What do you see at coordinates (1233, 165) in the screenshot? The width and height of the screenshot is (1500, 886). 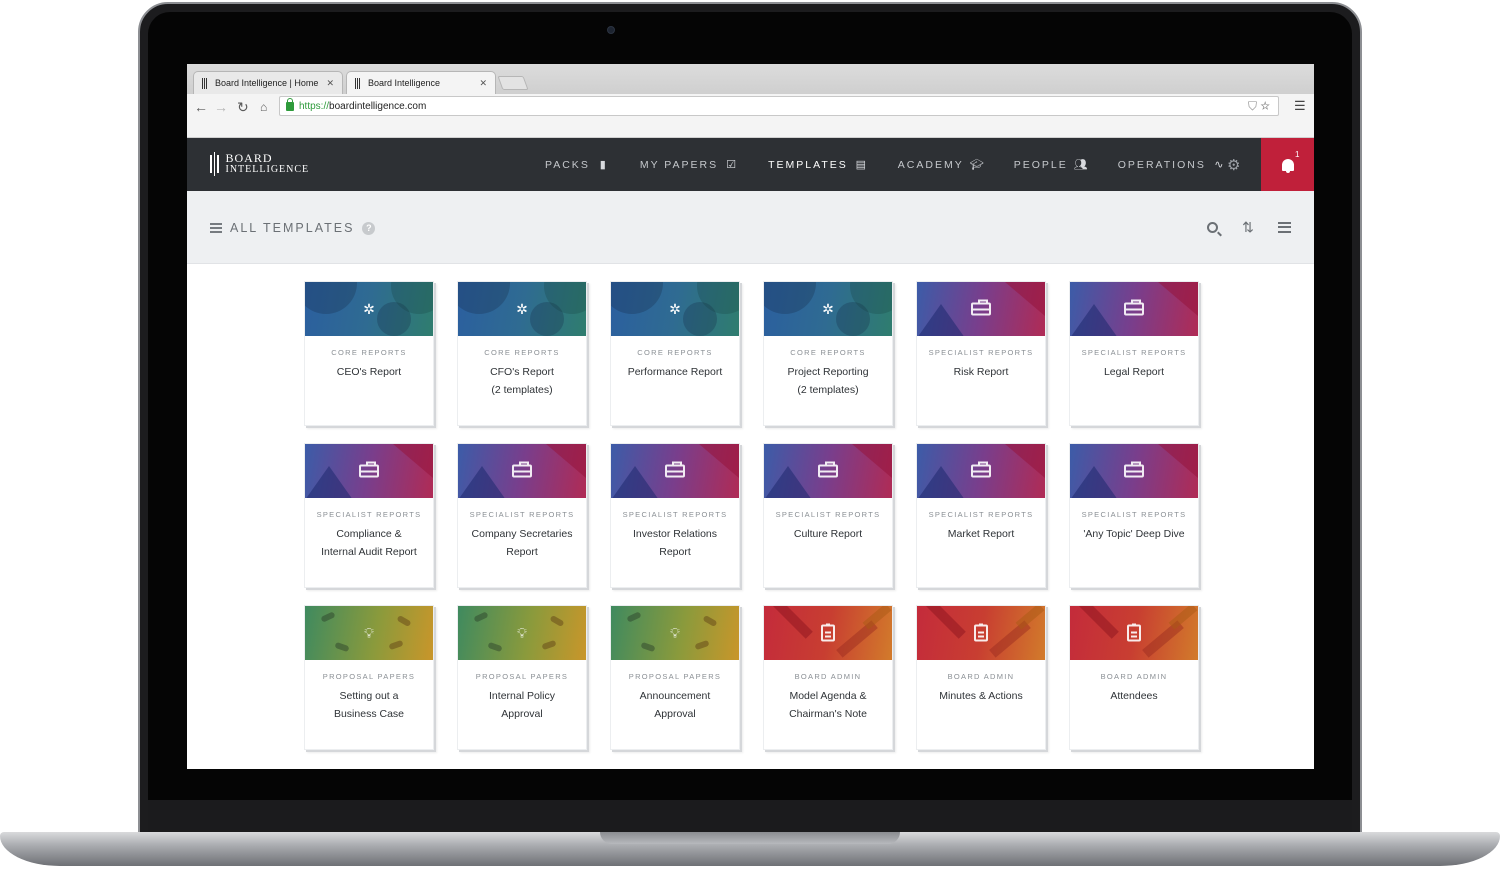 I see `gear-icon: ⚙` at bounding box center [1233, 165].